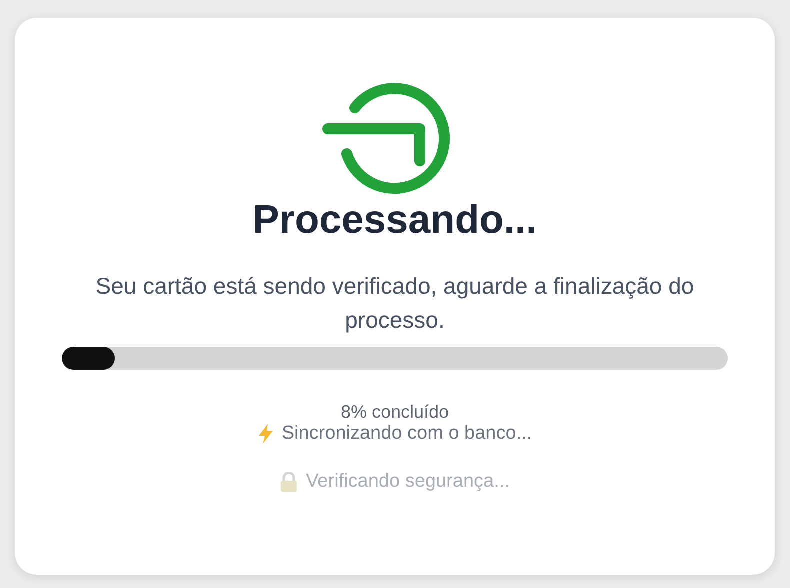 Image resolution: width=790 pixels, height=588 pixels. Describe the element at coordinates (289, 482) in the screenshot. I see `lock-icon` at that location.